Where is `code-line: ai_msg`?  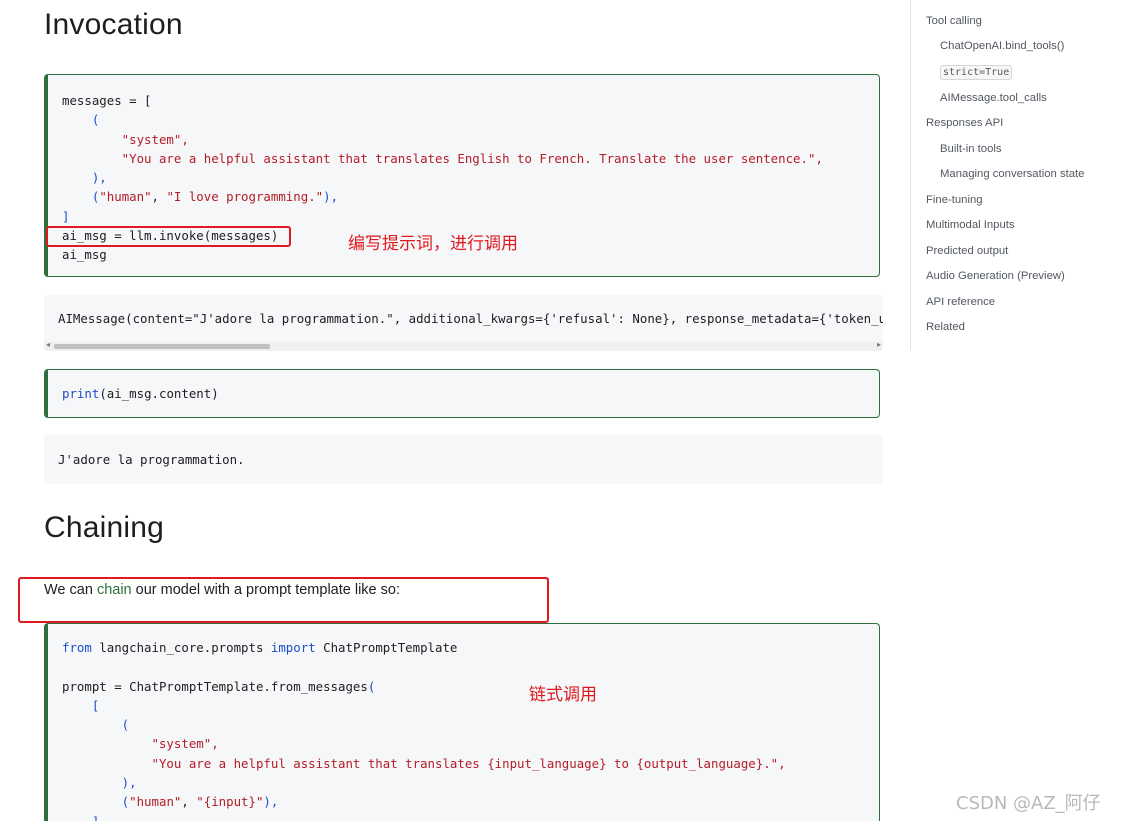
code-line: ai_msg is located at coordinates (84, 255).